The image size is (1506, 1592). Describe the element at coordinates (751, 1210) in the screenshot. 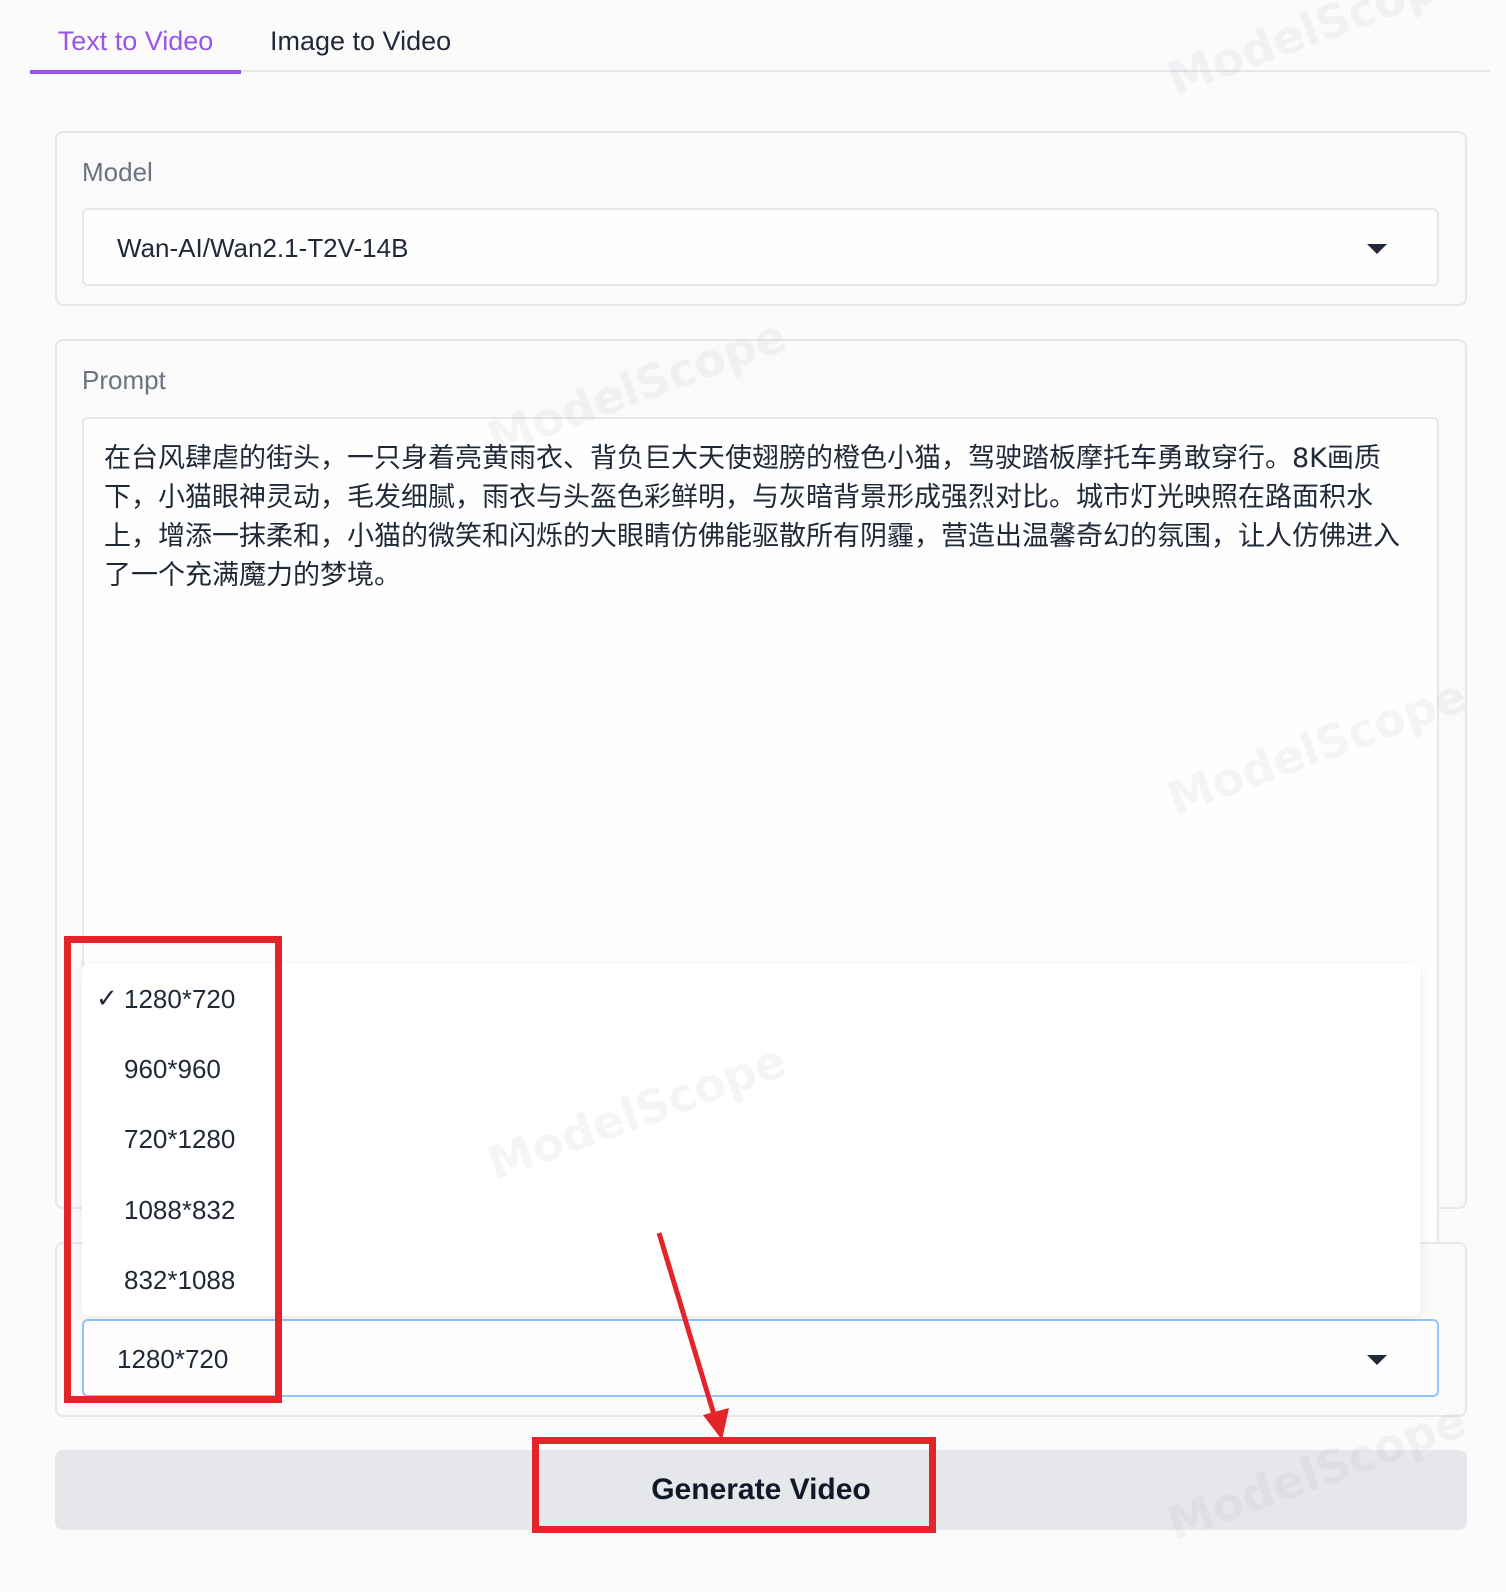

I see `resolution-option: 1088*832` at that location.